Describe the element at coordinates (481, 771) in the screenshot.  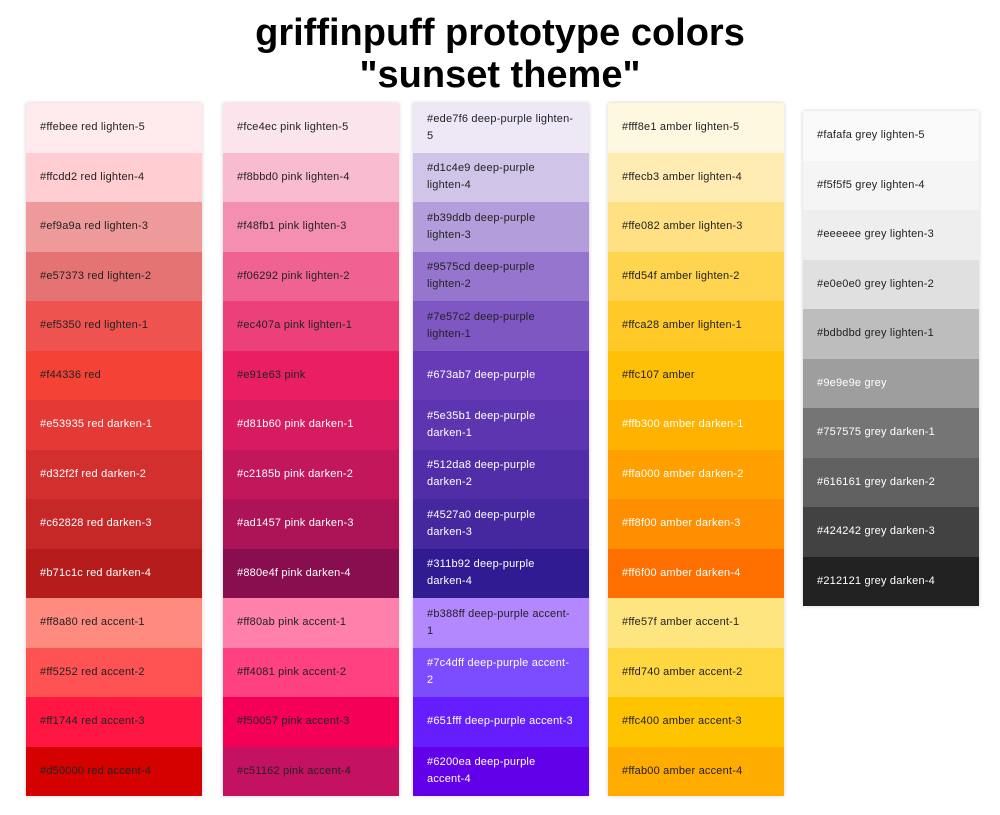
I see `swatch-label: #6200ea deep-purple accent-4` at that location.